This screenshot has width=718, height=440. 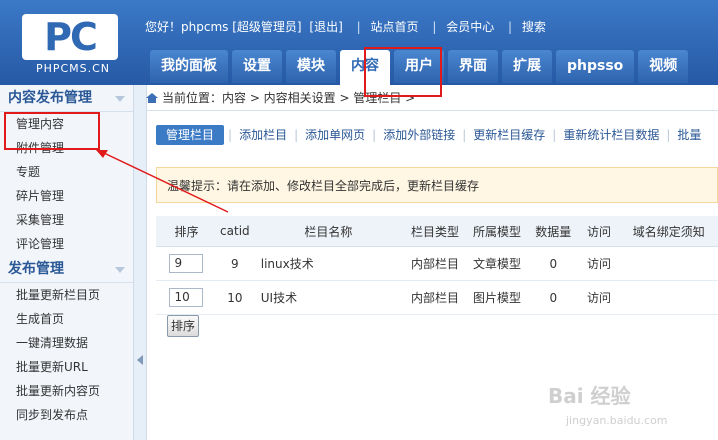 What do you see at coordinates (617, 420) in the screenshot?
I see `baidu-watermark-url: jingyan.baidu.com` at bounding box center [617, 420].